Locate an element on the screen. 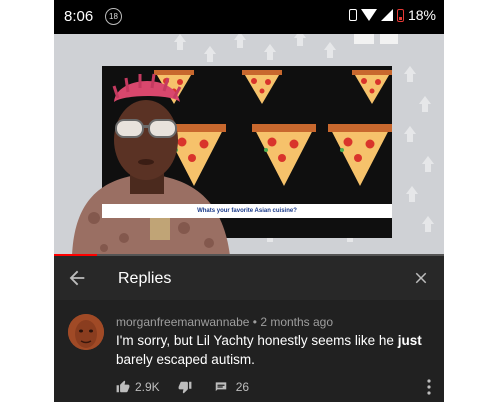  video-caption: Whats your favorite Asian cuisine? is located at coordinates (247, 211).